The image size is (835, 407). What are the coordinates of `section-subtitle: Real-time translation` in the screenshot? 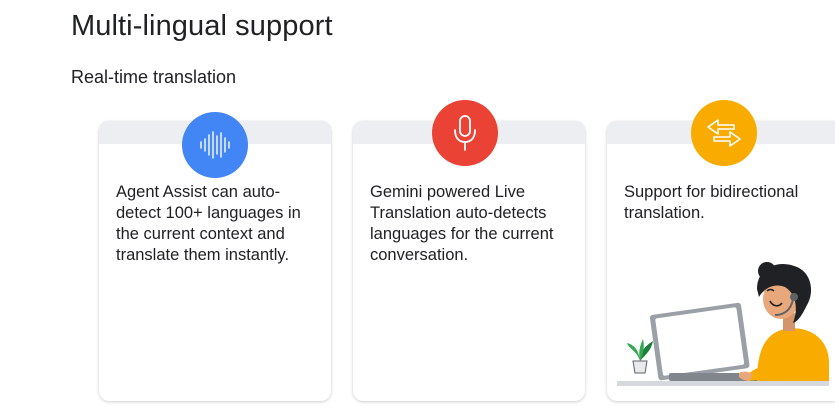 It's located at (154, 77).